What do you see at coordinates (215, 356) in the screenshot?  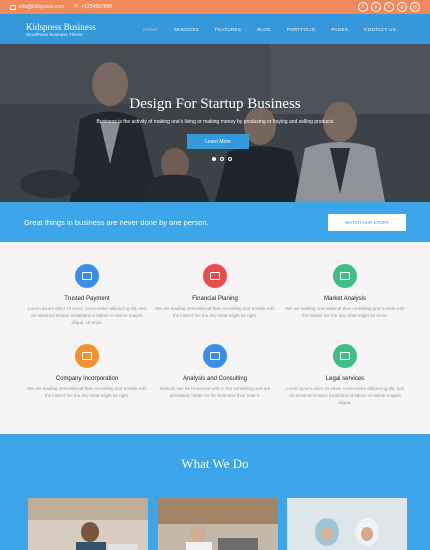 I see `gears-icon` at bounding box center [215, 356].